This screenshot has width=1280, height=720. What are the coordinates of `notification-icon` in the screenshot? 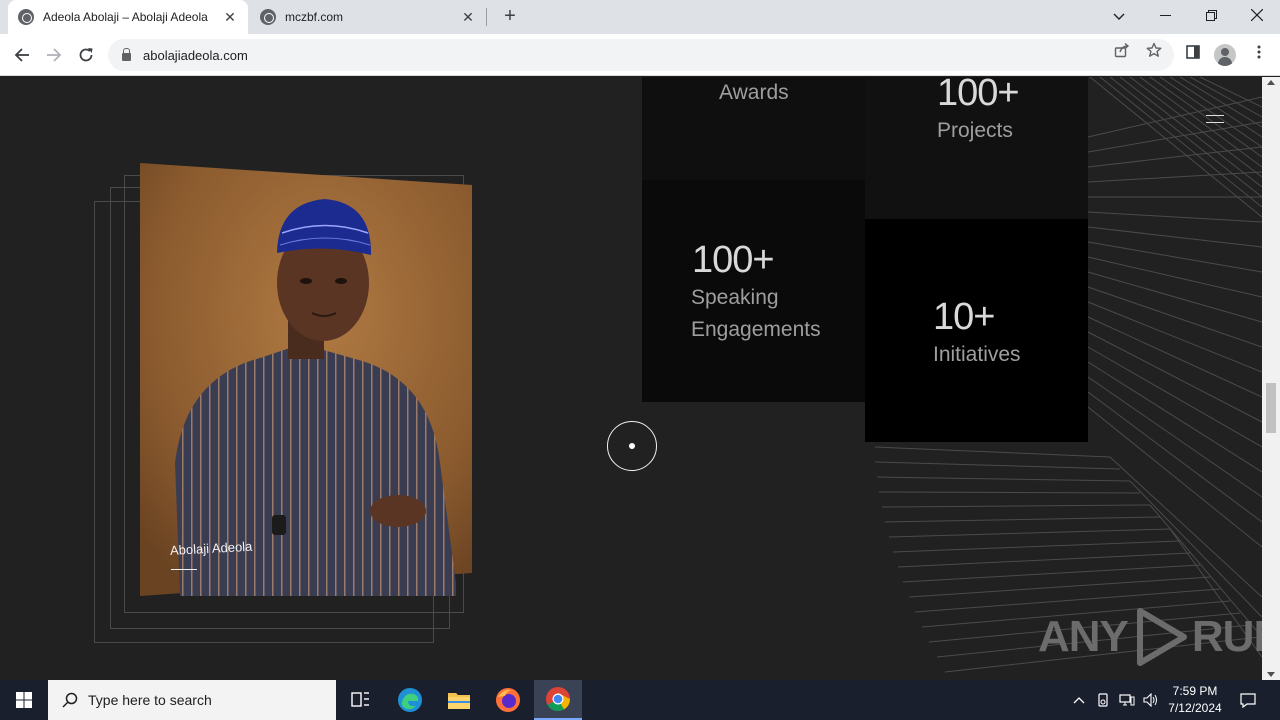 It's located at (1248, 700).